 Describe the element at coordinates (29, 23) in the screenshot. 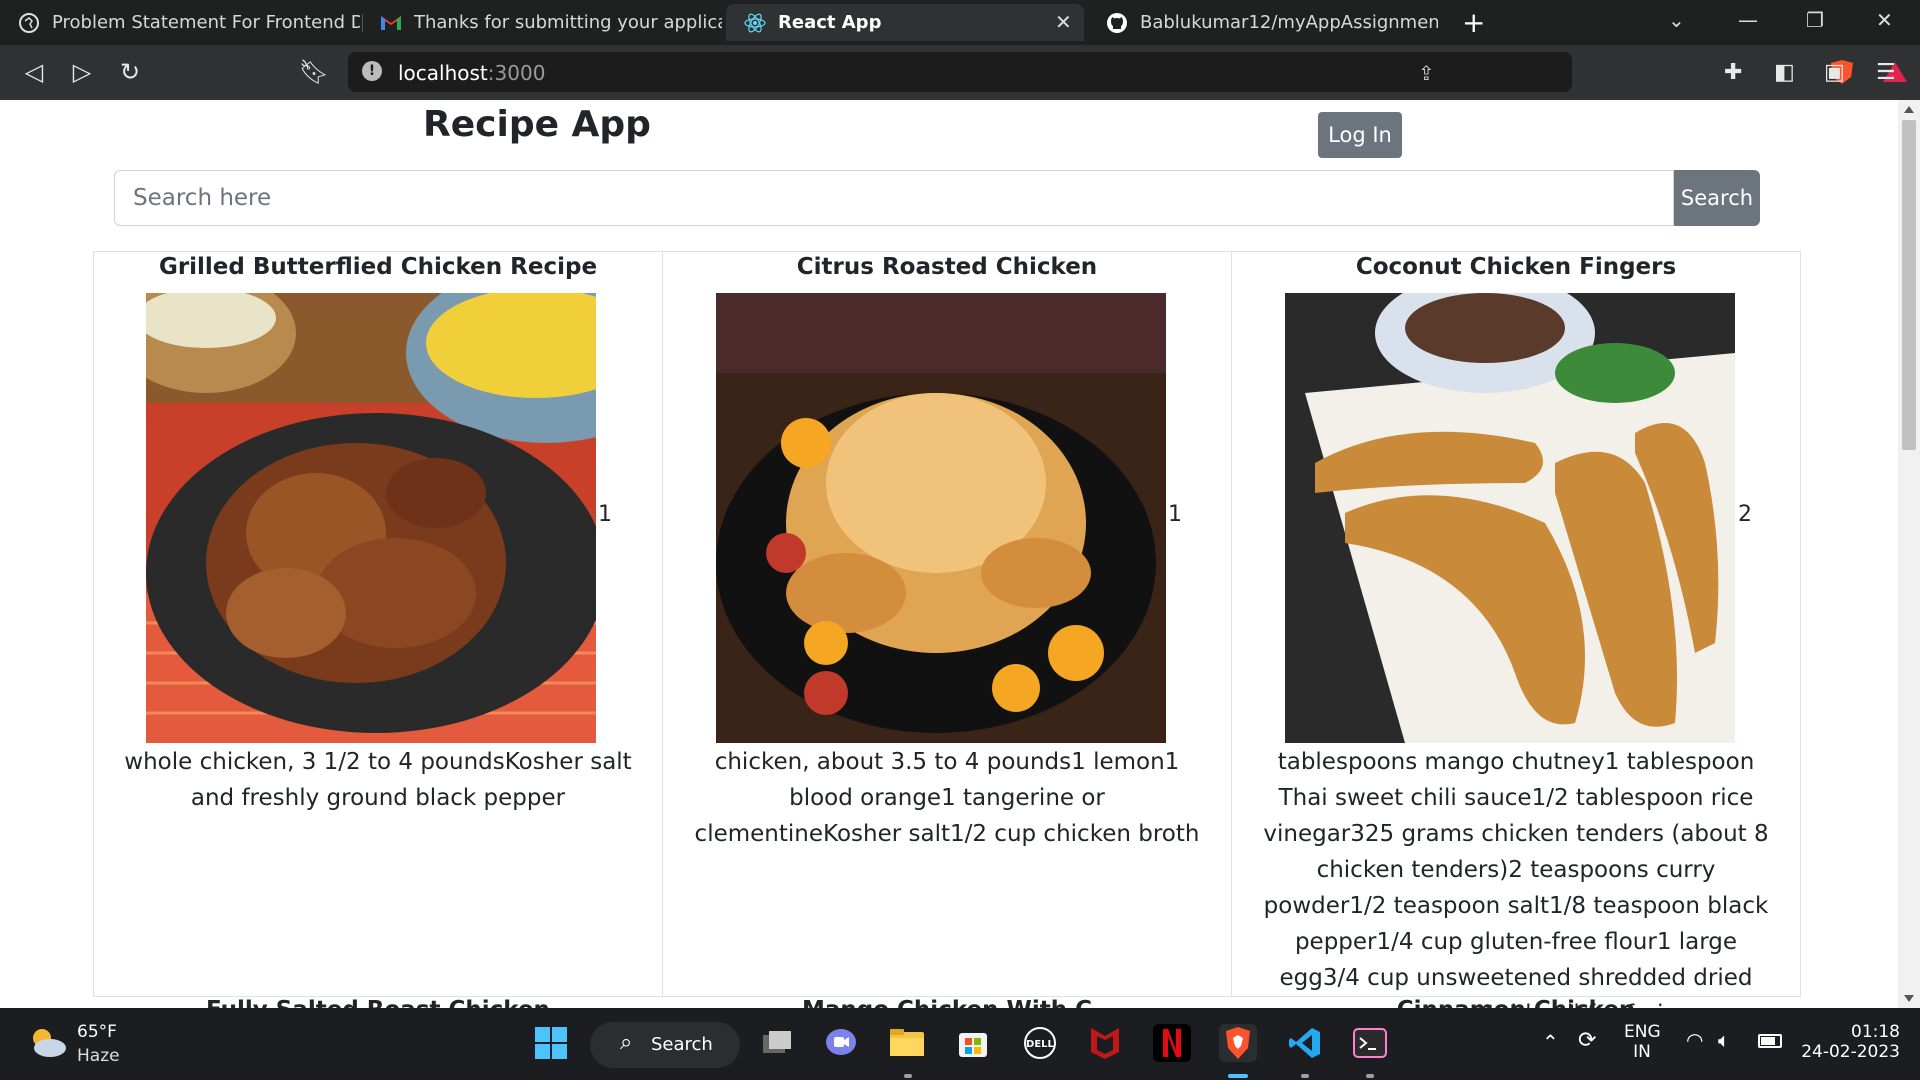

I see `globe-icon` at that location.